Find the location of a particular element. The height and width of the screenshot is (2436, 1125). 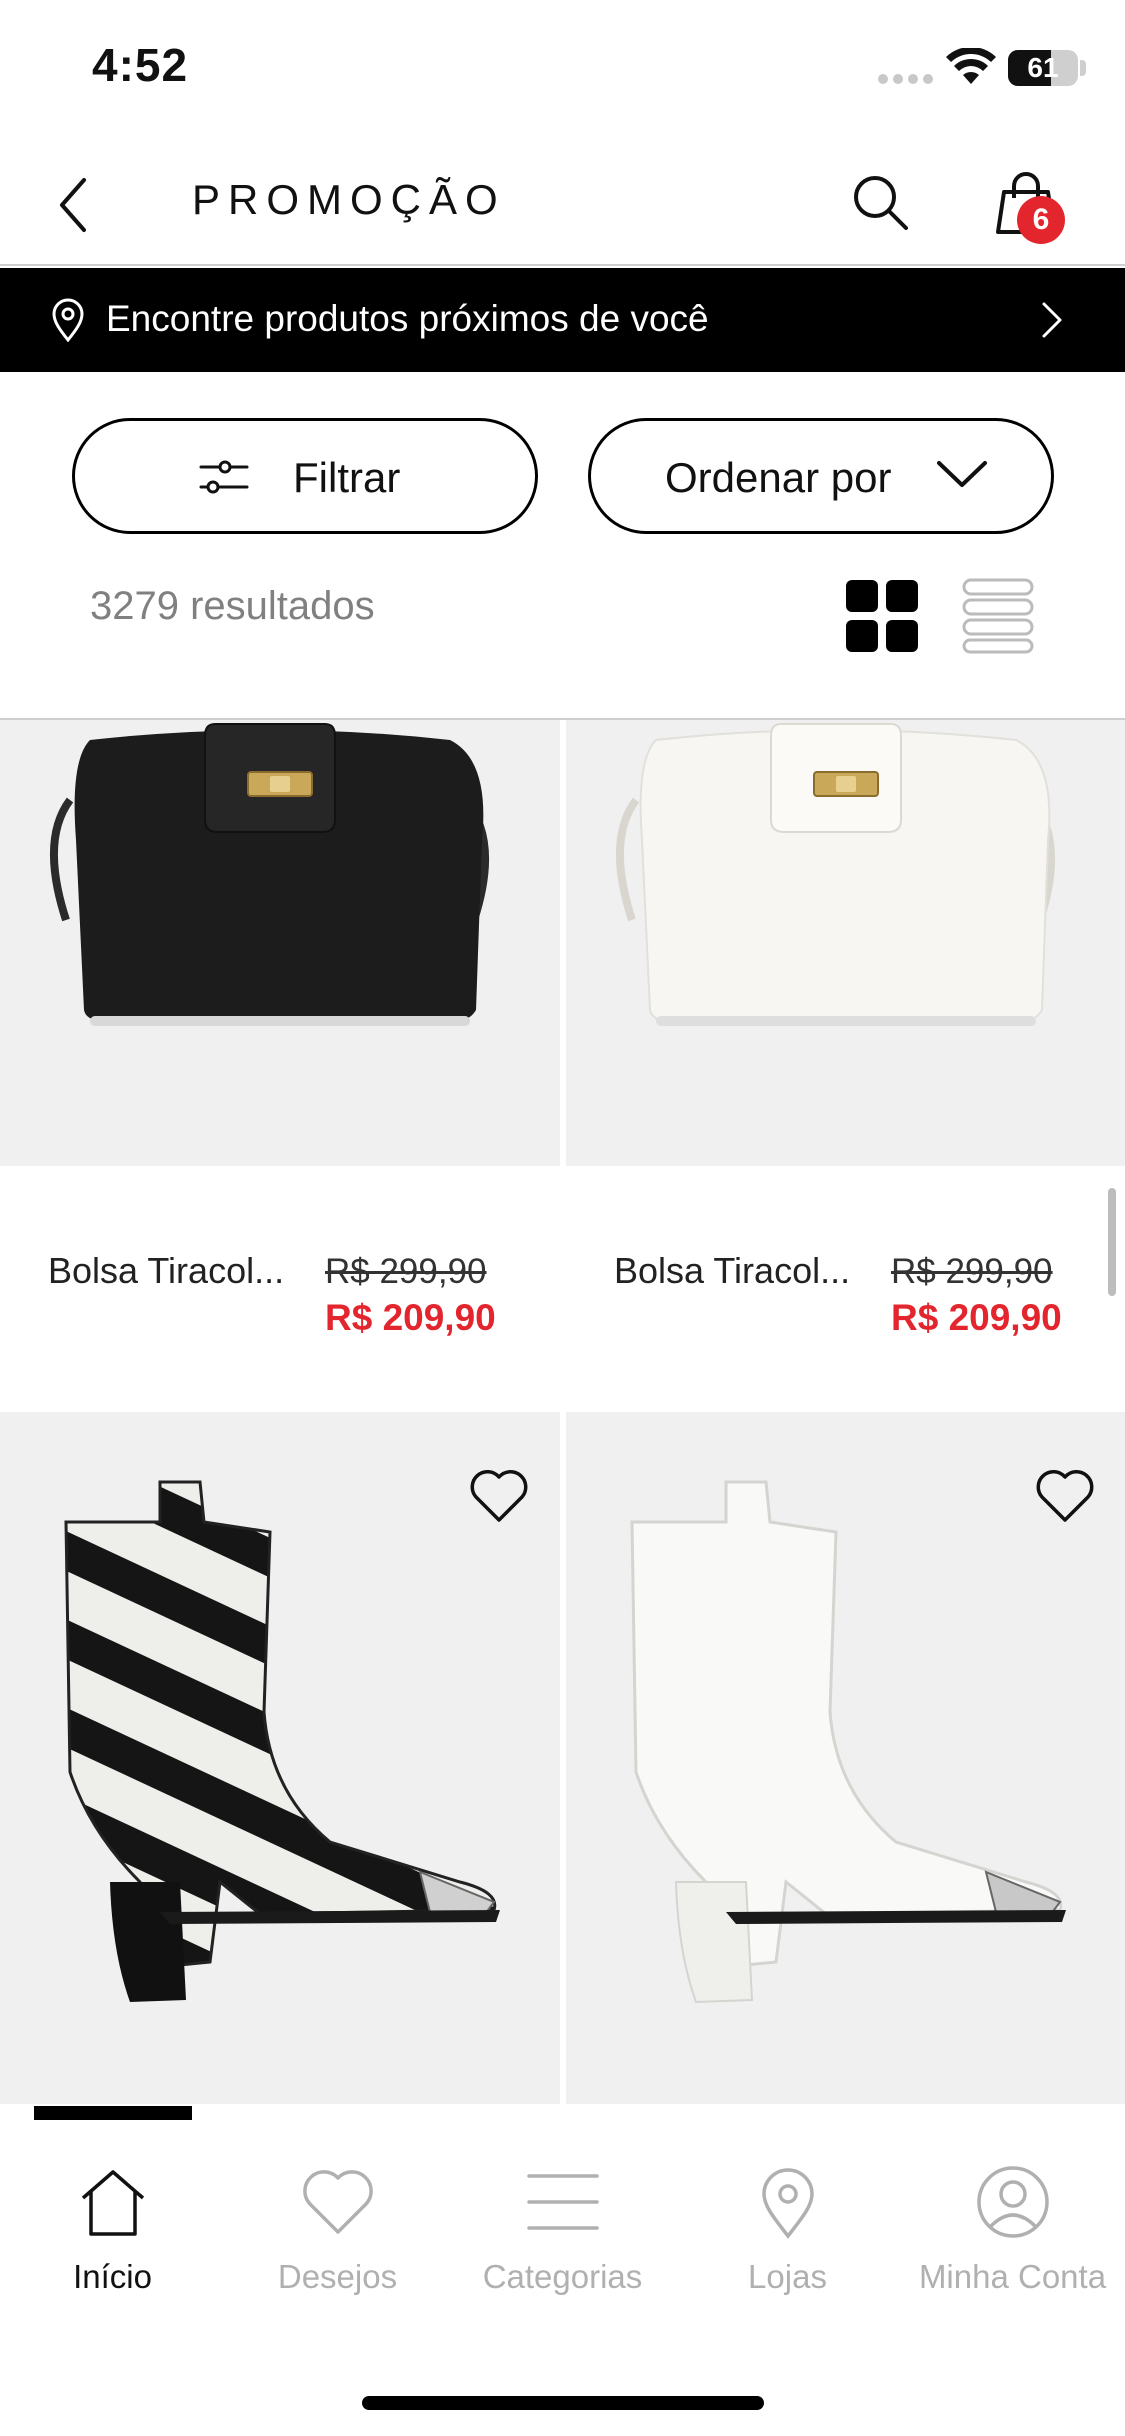

status-time: 4:52 is located at coordinates (140, 65).